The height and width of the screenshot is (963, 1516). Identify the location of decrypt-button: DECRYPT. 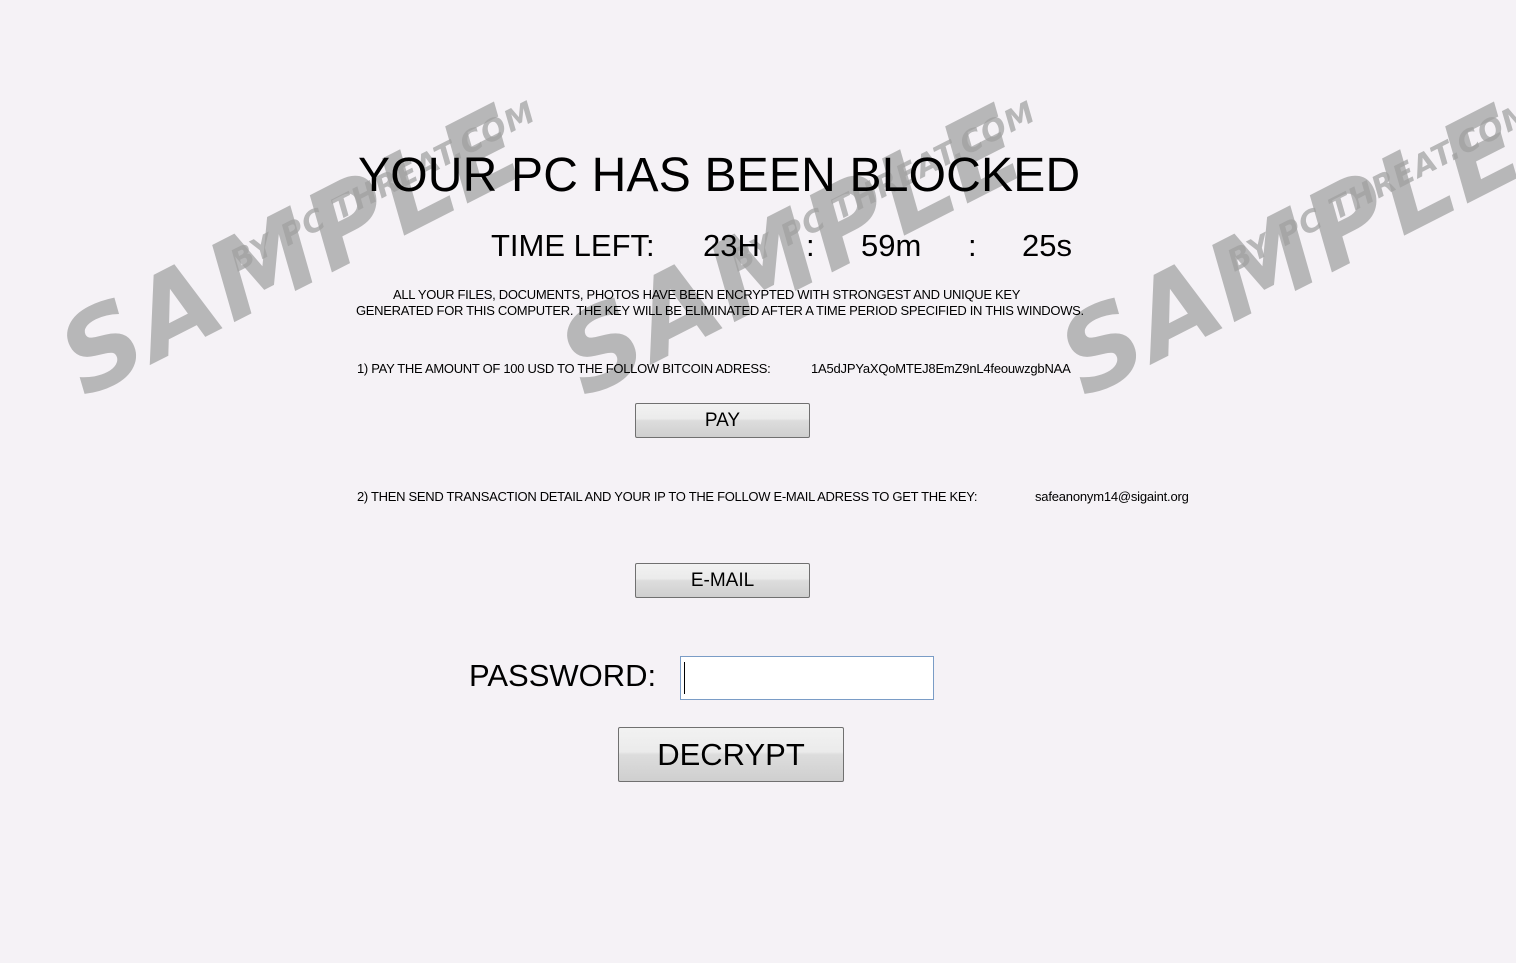
(731, 754).